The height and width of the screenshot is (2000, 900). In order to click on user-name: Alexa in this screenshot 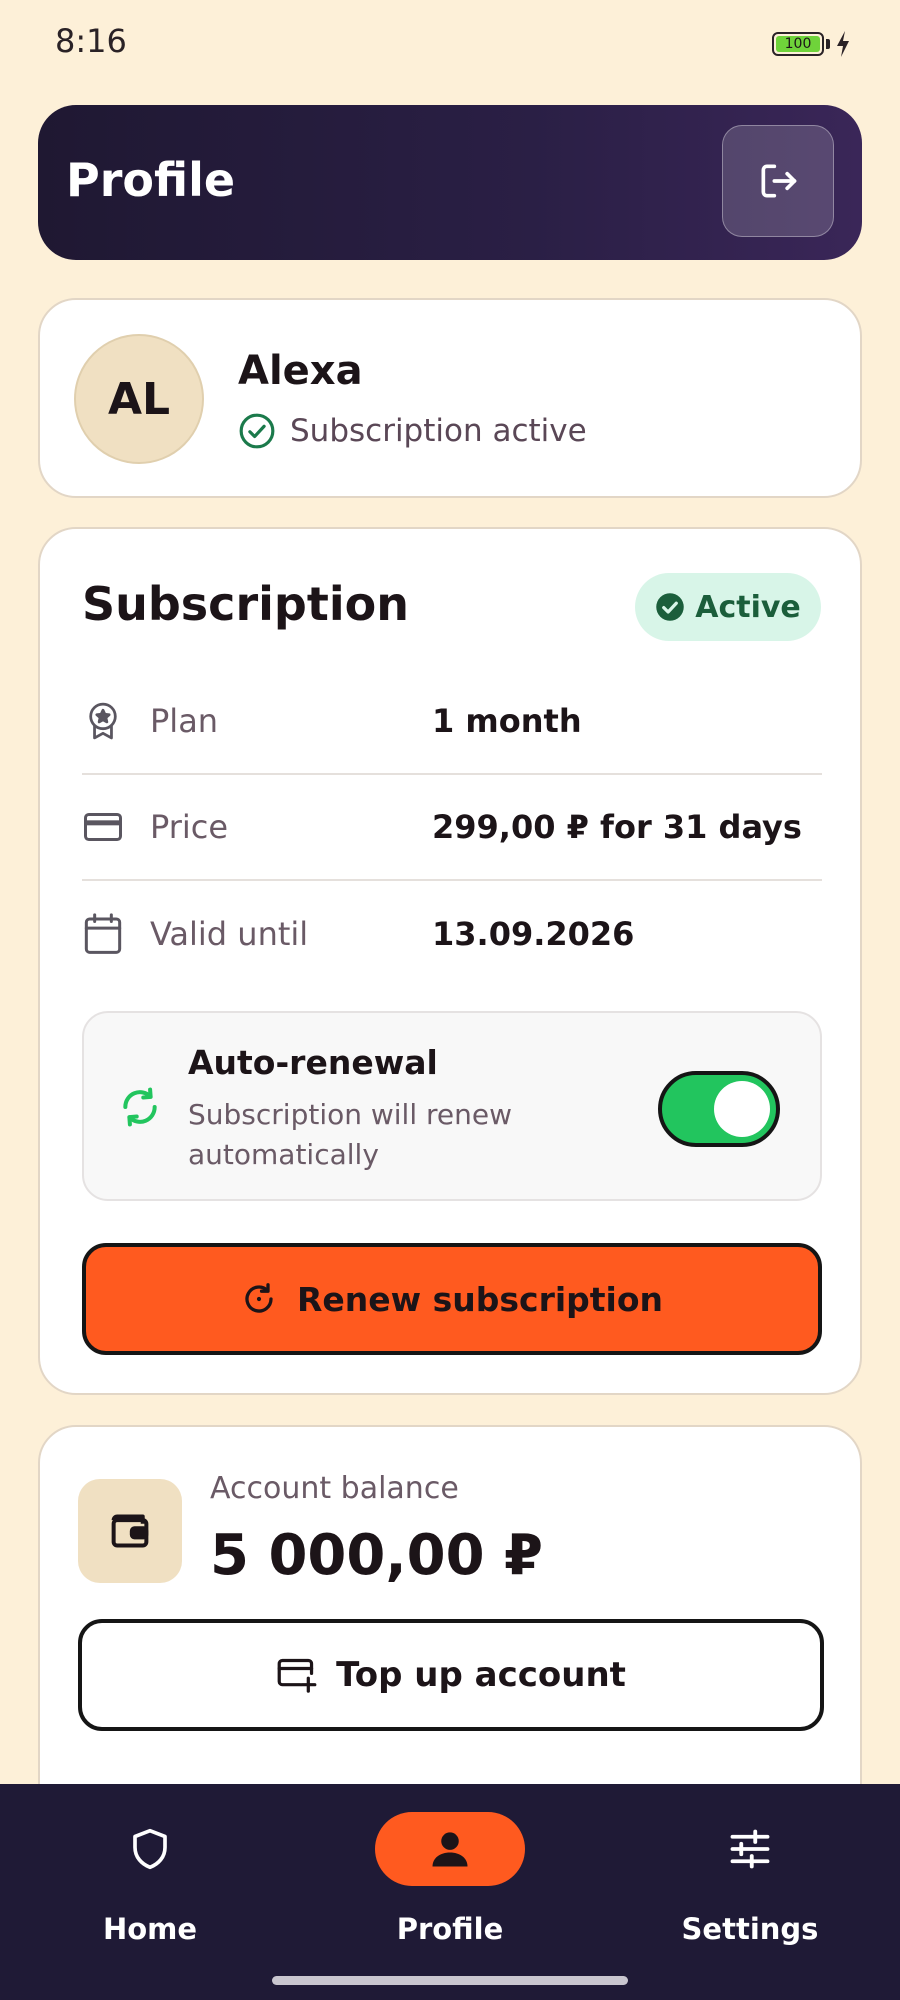, I will do `click(300, 371)`.